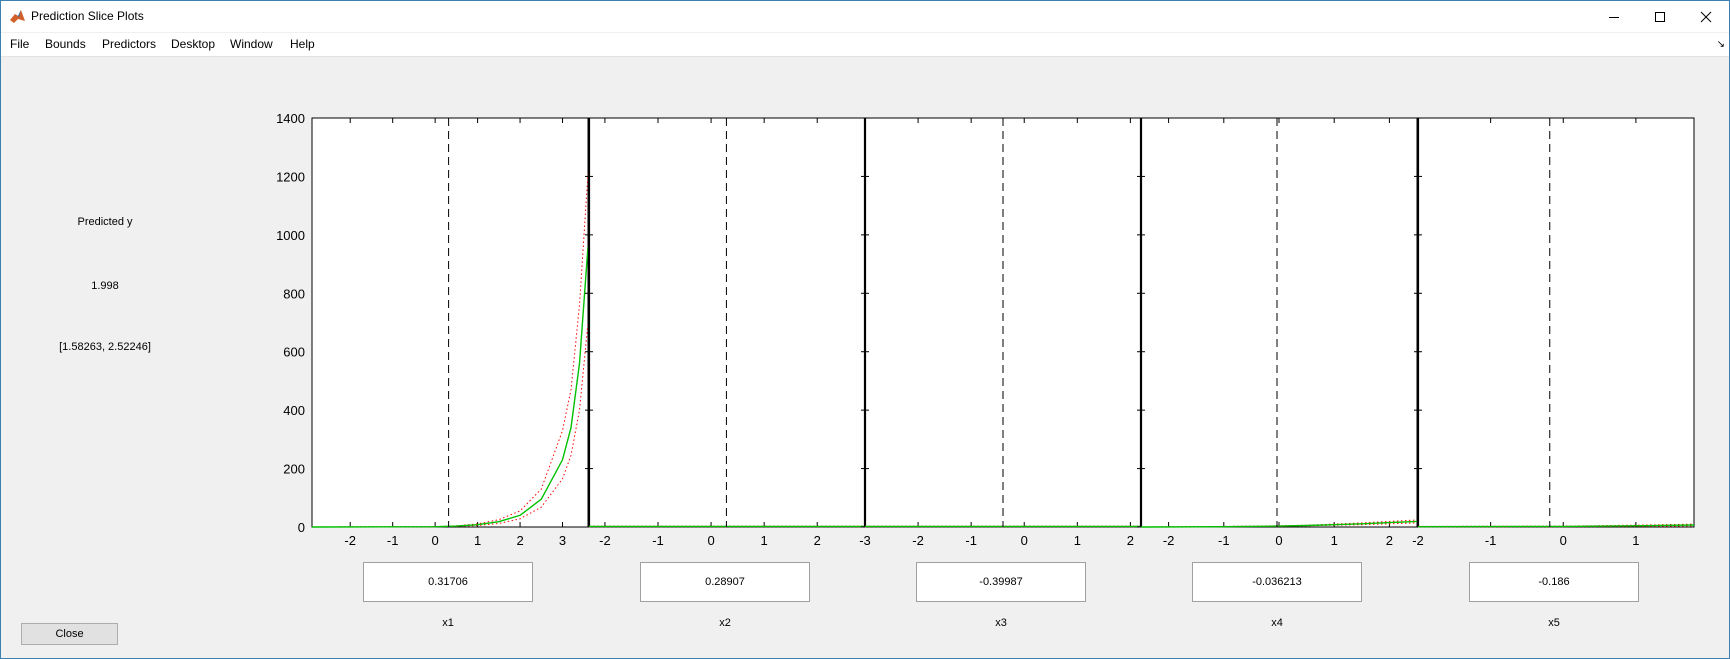 The image size is (1730, 659). I want to click on x-tick-label: -3, so click(865, 540).